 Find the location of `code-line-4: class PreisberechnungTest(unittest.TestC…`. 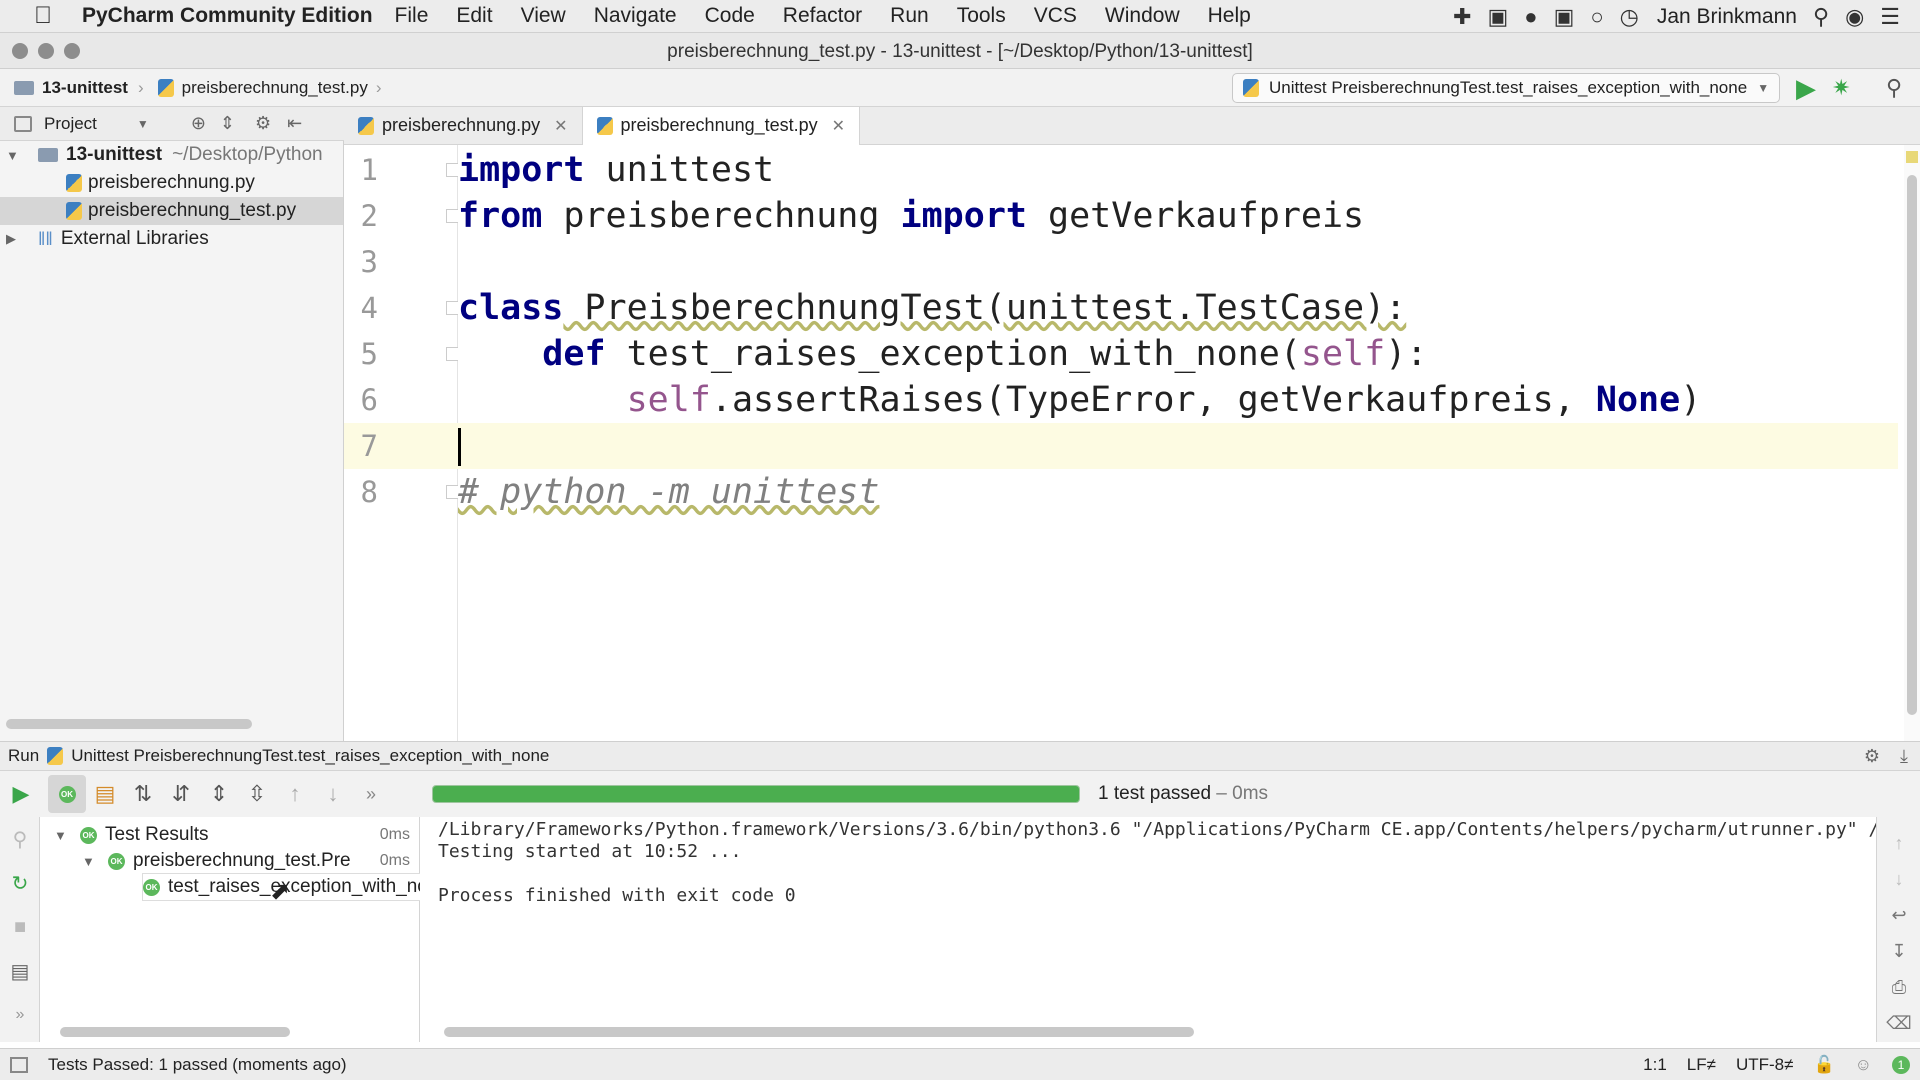

code-line-4: class PreisberechnungTest(unittest.TestC… is located at coordinates (1178, 308).